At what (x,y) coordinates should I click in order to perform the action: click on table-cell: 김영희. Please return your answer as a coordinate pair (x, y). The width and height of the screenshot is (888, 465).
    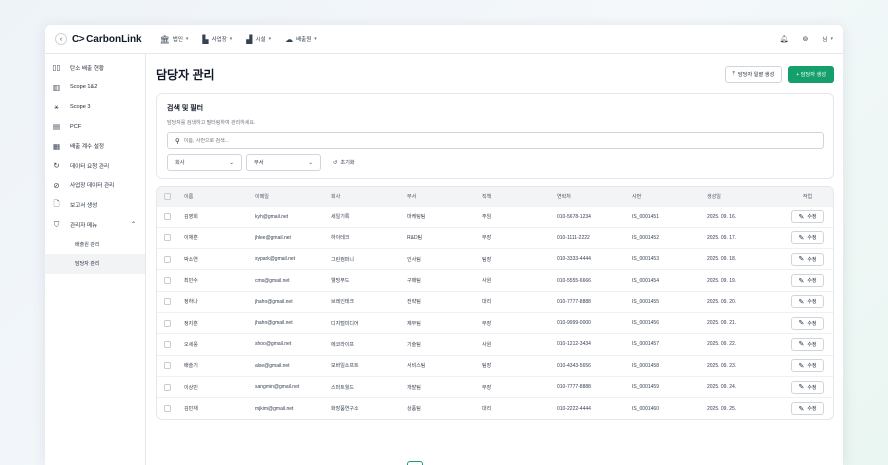
    Looking at the image, I should click on (191, 217).